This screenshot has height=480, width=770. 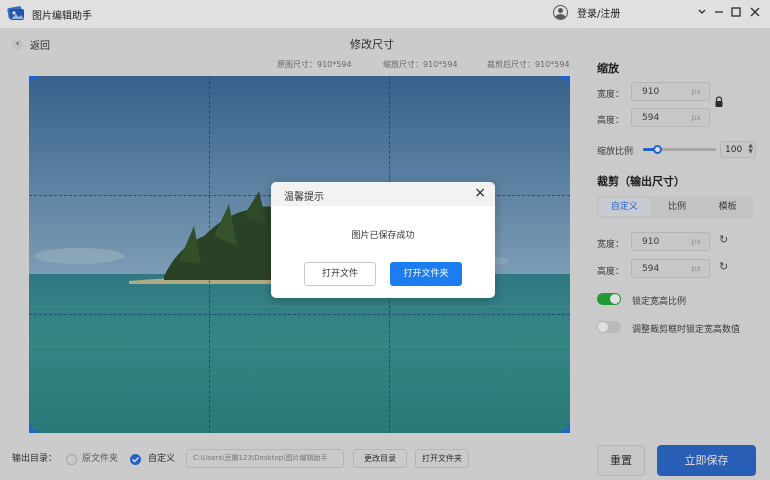 I want to click on lock-ratio-label: 锁定宽高比例, so click(x=659, y=302).